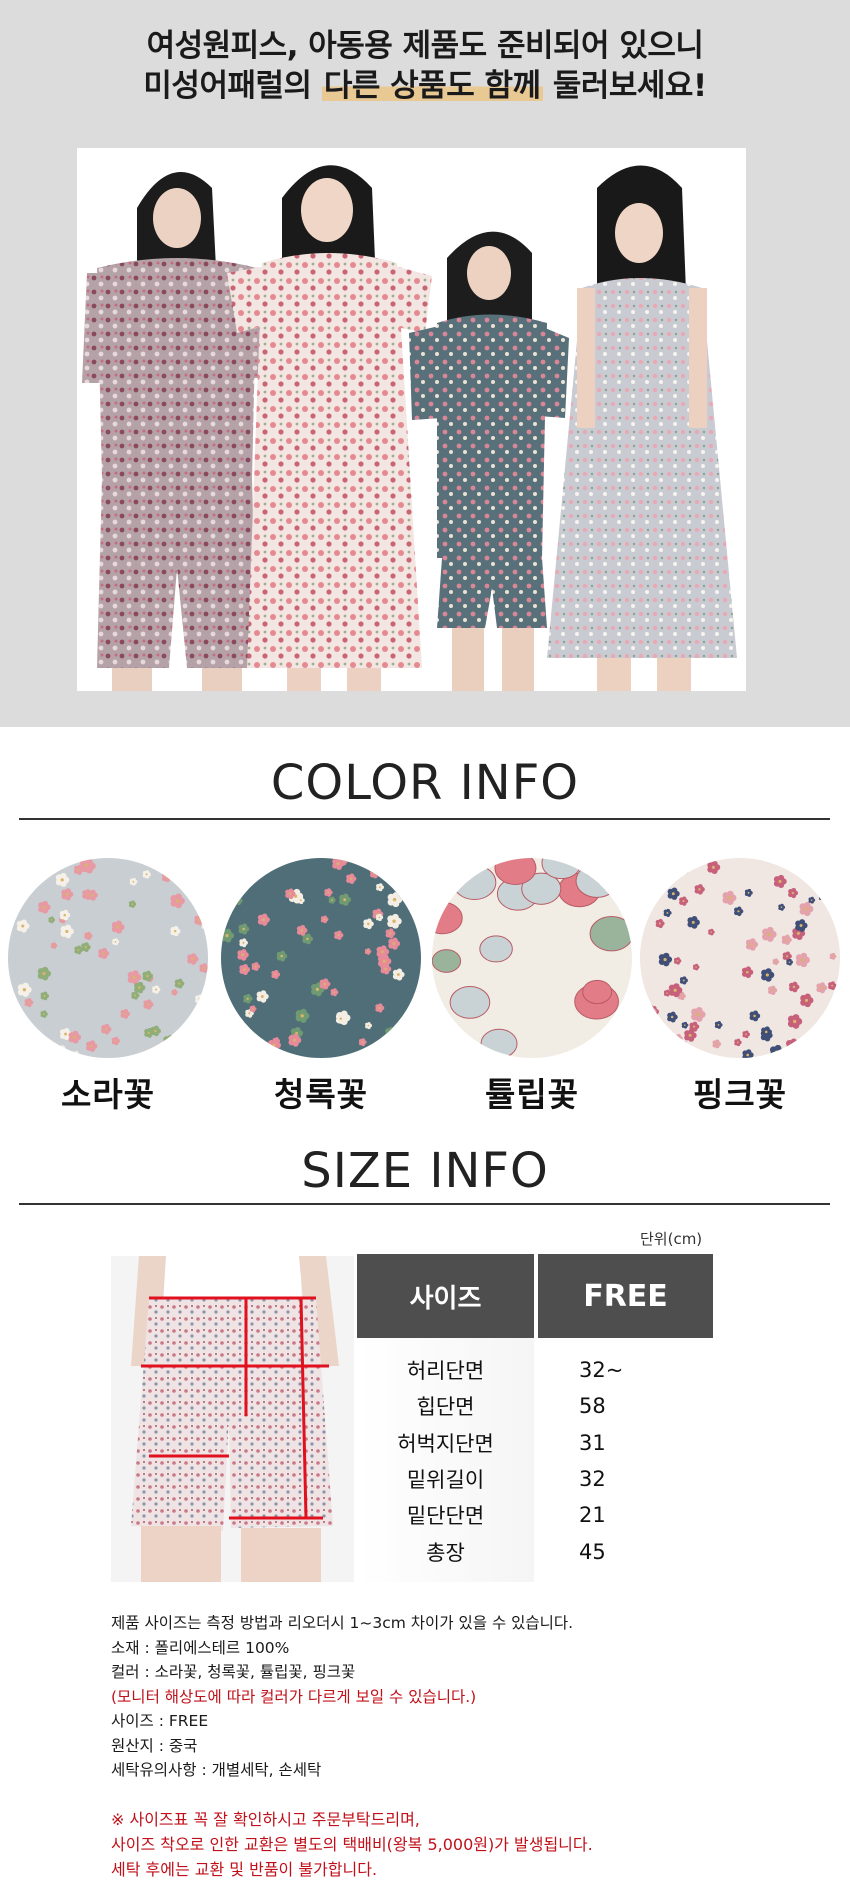 The width and height of the screenshot is (850, 1896). What do you see at coordinates (535, 1443) in the screenshot?
I see `size-row-thigh: 허벅지단면 31` at bounding box center [535, 1443].